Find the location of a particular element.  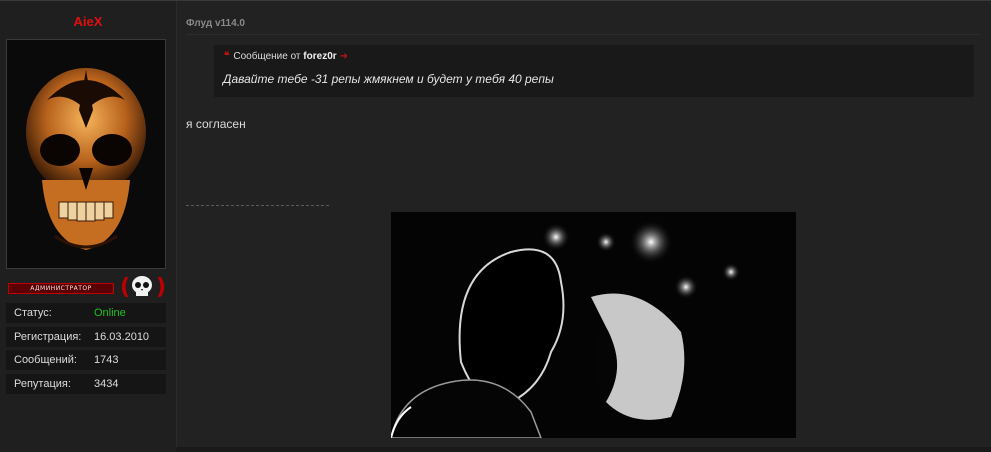

quote-author: forez0r is located at coordinates (320, 56).